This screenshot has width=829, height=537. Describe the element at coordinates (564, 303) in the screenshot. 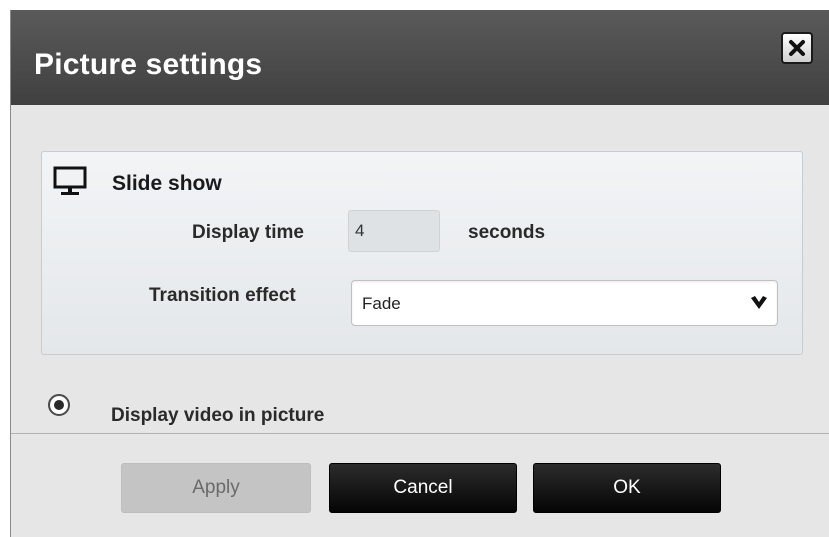

I see `transition-effect-select: Fade` at that location.